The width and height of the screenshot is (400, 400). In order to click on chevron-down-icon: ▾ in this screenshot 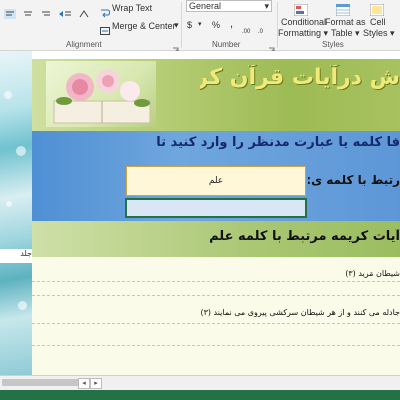, I will do `click(266, 6)`.